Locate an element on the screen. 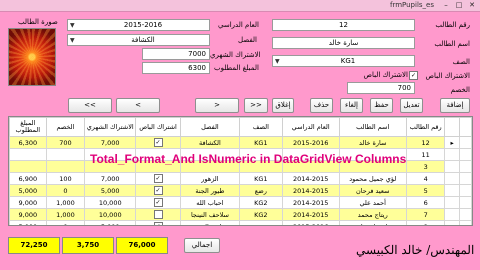  close-button: إغلاق is located at coordinates (283, 105).